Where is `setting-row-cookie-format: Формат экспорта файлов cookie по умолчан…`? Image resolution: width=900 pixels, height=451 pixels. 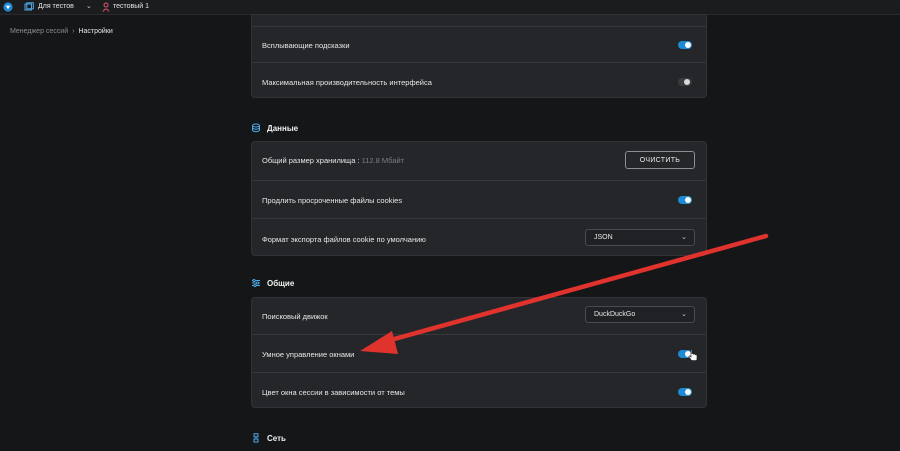 setting-row-cookie-format: Формат экспорта файлов cookie по умолчан… is located at coordinates (479, 237).